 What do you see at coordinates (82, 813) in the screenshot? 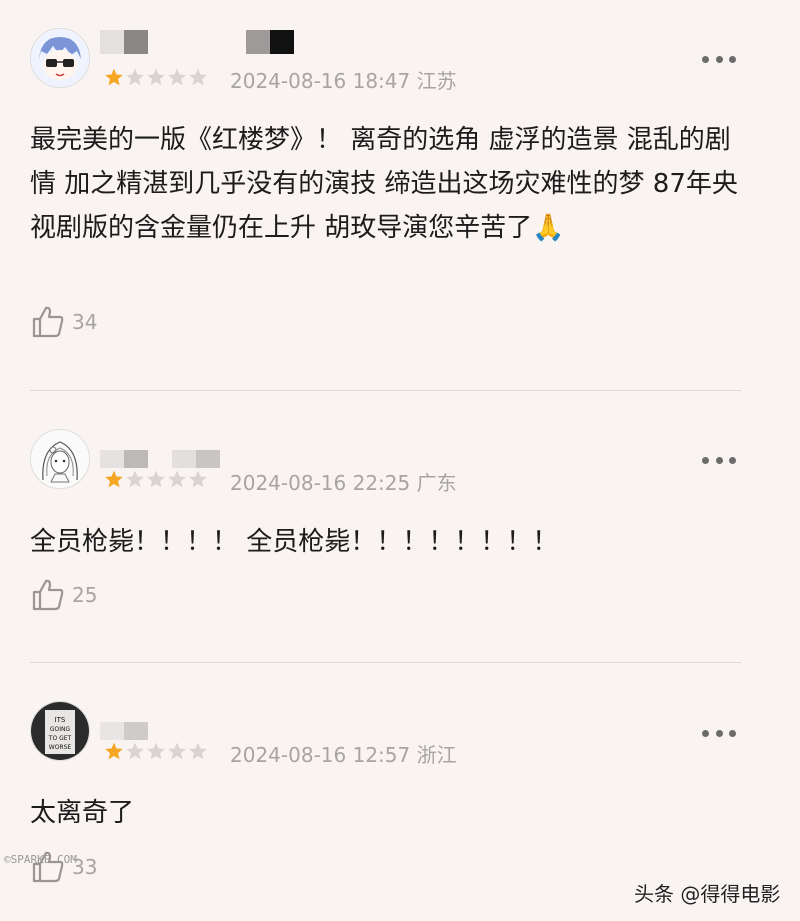
I see `review-content: 太离奇了` at bounding box center [82, 813].